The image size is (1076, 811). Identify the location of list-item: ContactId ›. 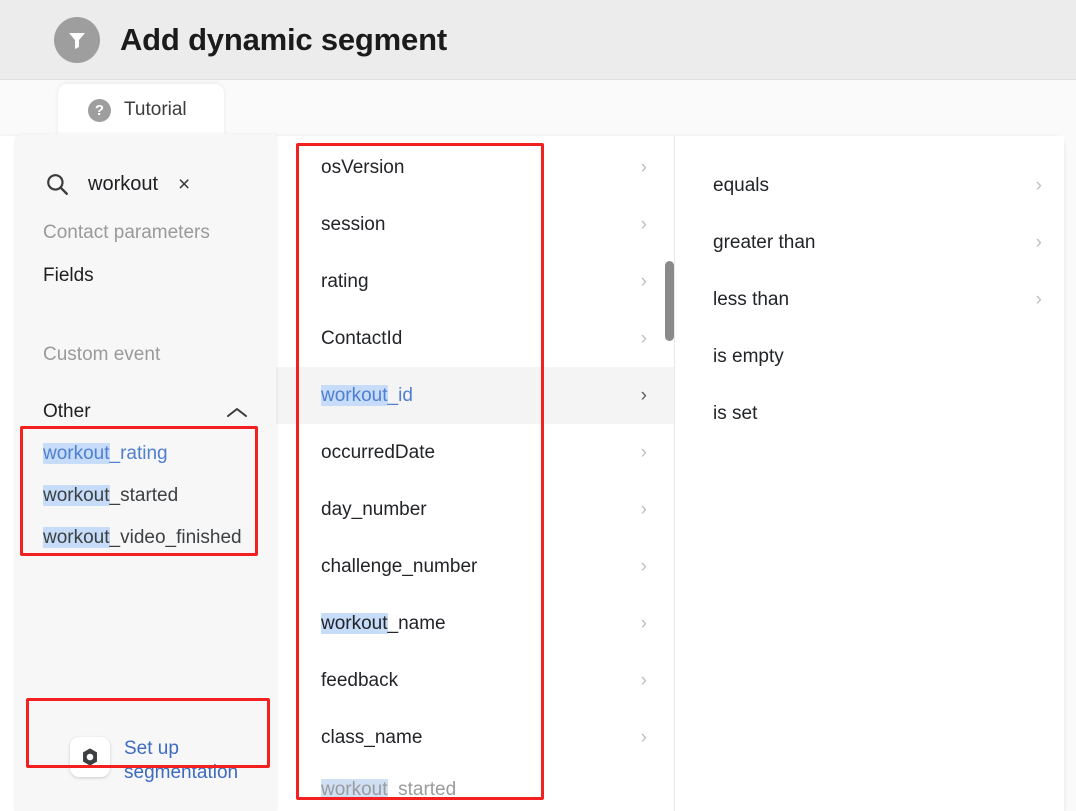
(475, 338).